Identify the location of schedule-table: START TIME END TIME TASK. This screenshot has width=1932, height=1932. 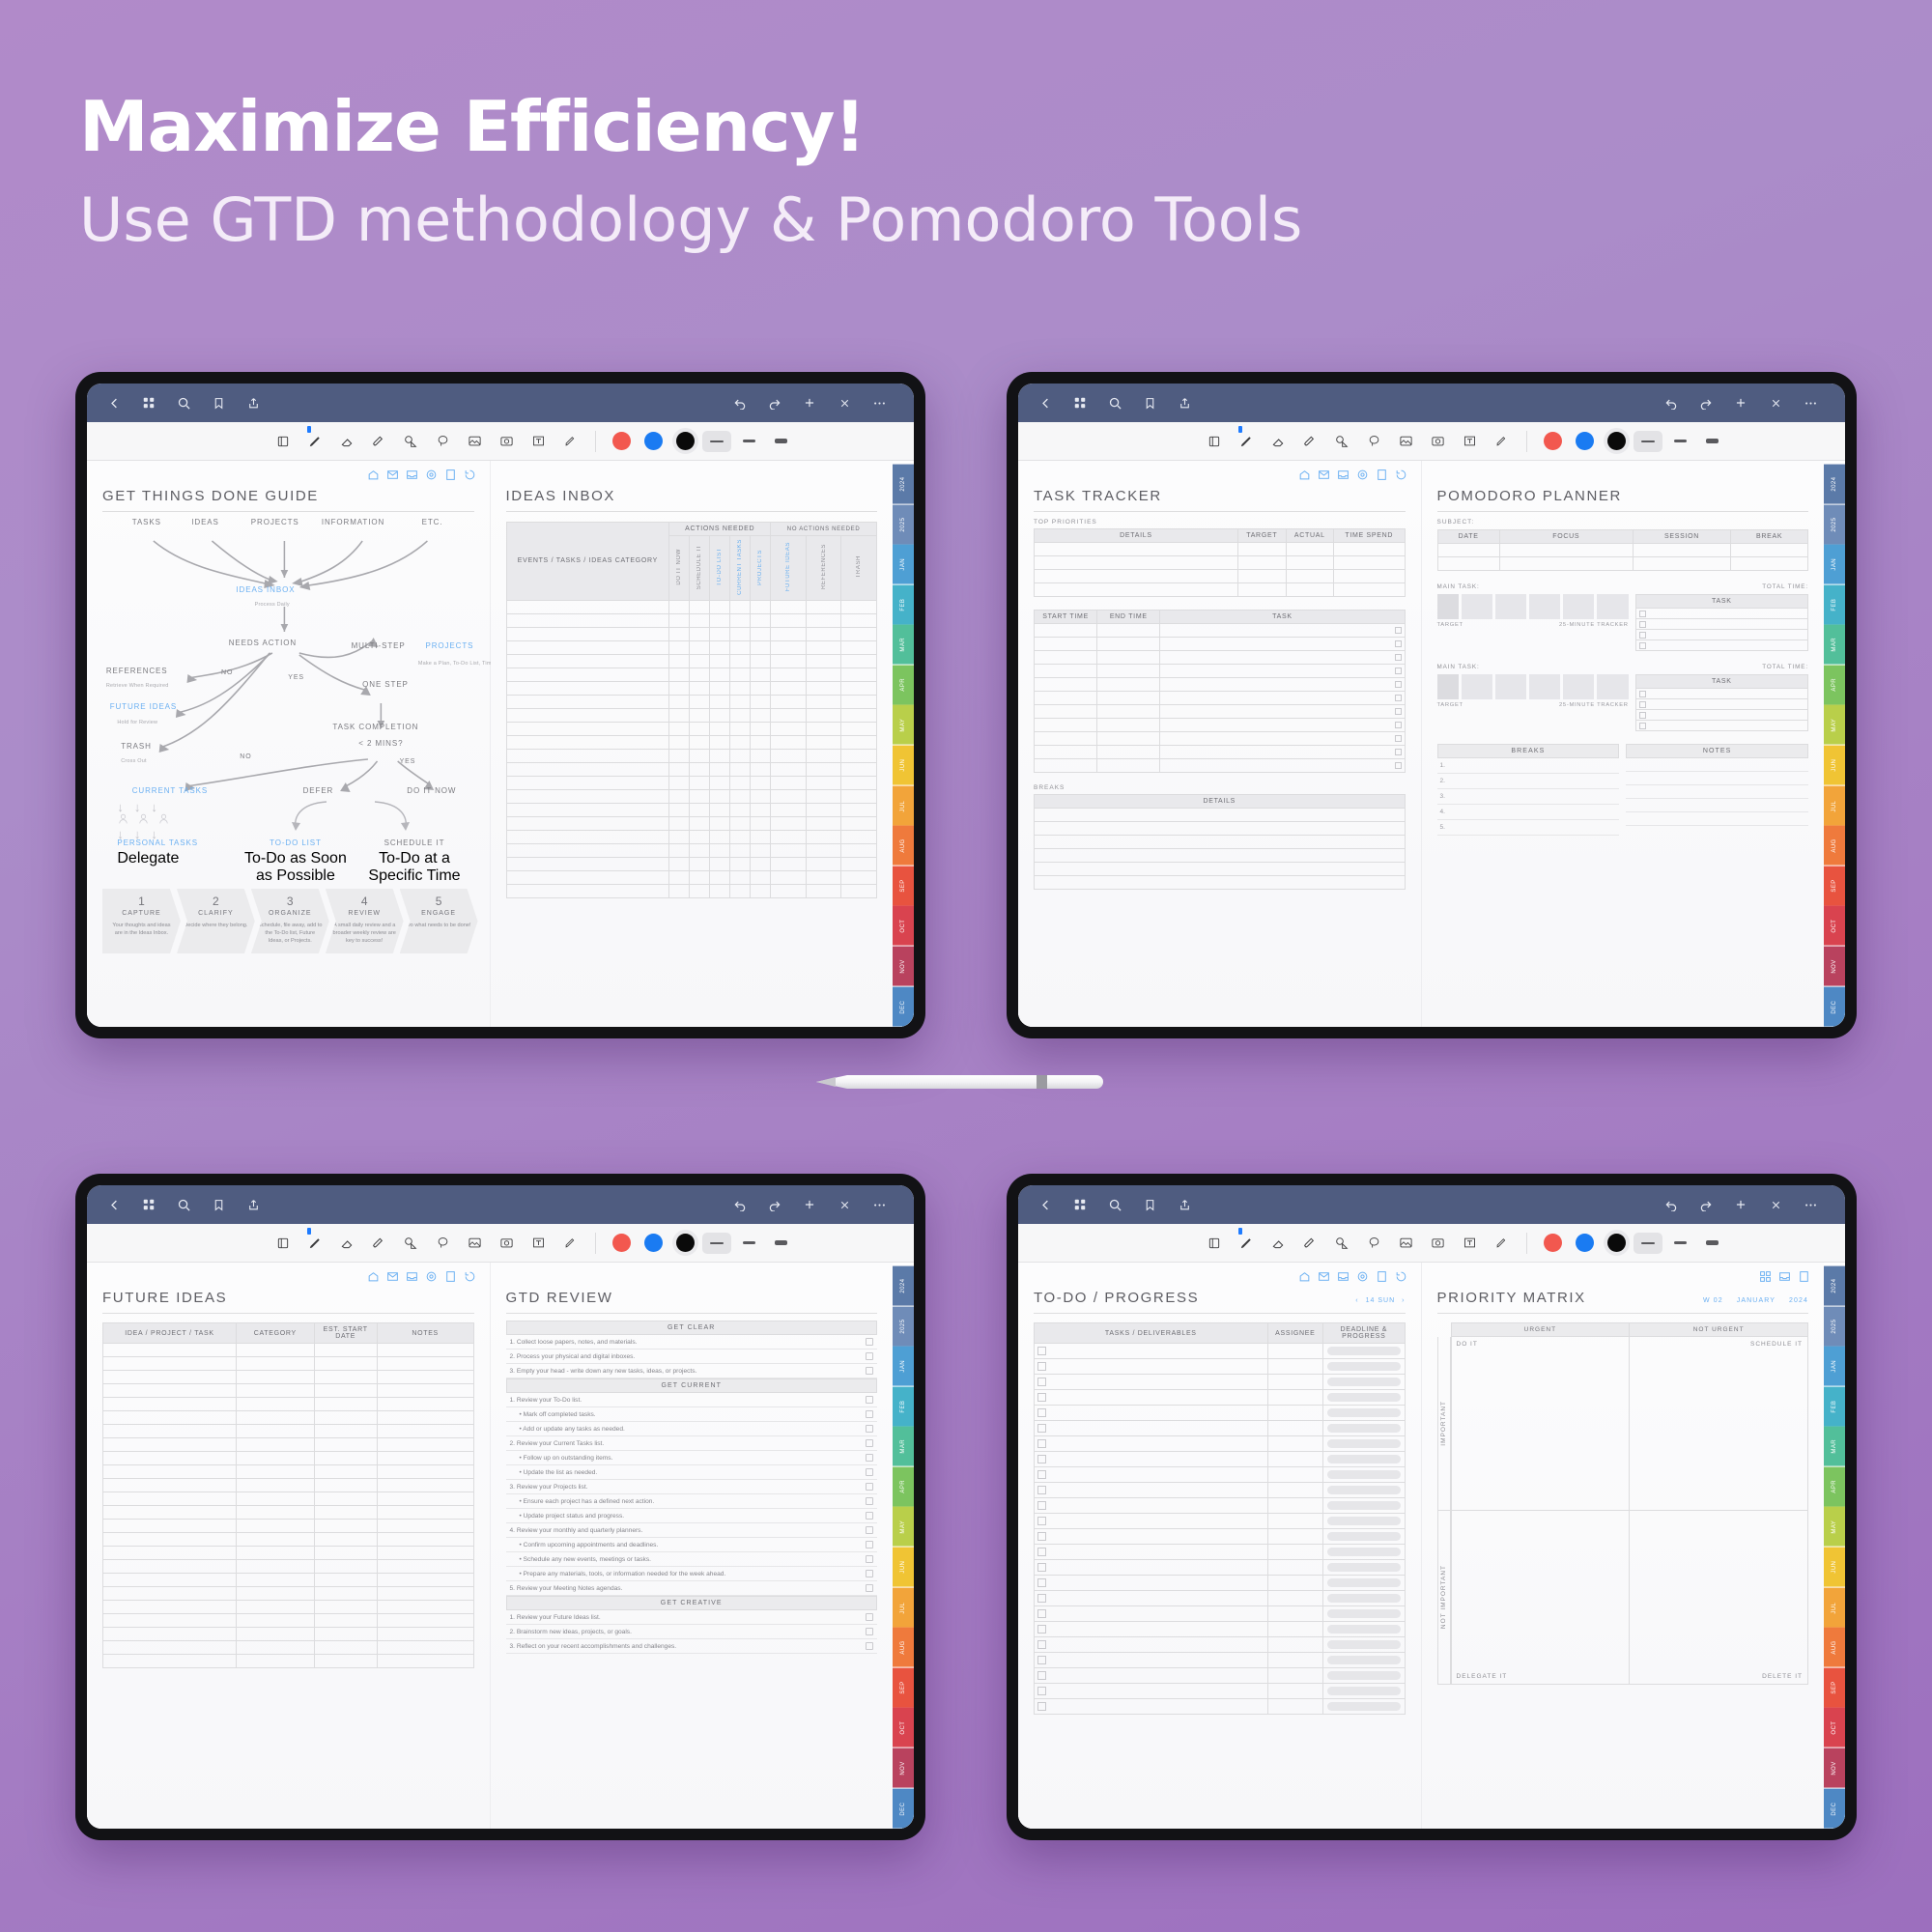
(1219, 691).